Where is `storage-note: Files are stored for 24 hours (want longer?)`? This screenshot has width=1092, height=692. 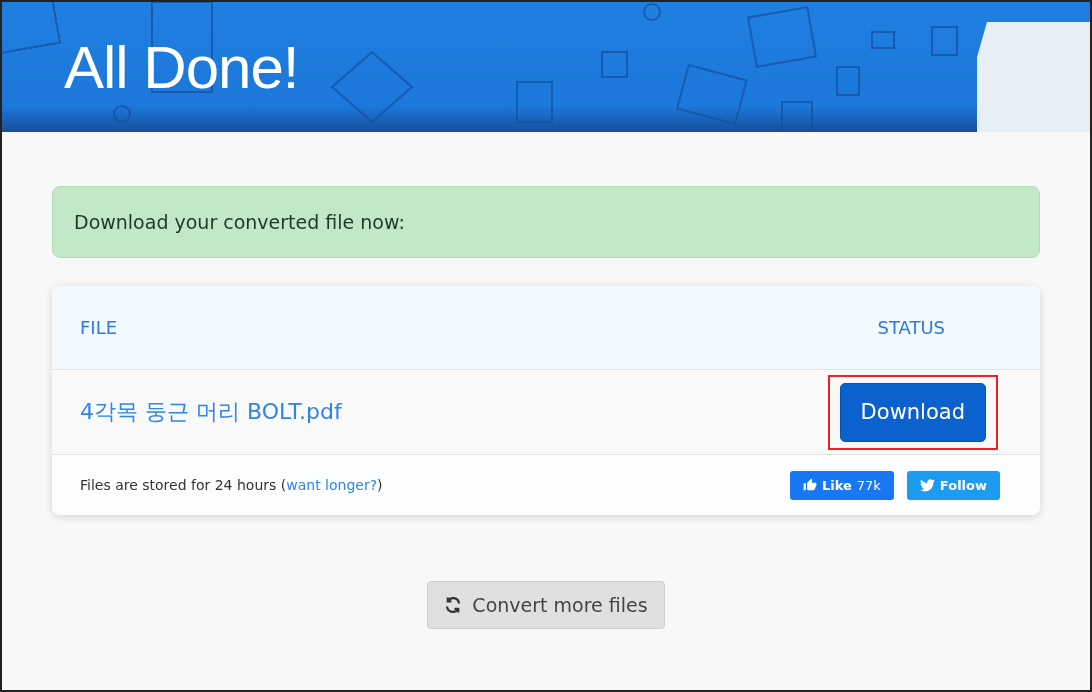 storage-note: Files are stored for 24 hours (want longer?) is located at coordinates (231, 485).